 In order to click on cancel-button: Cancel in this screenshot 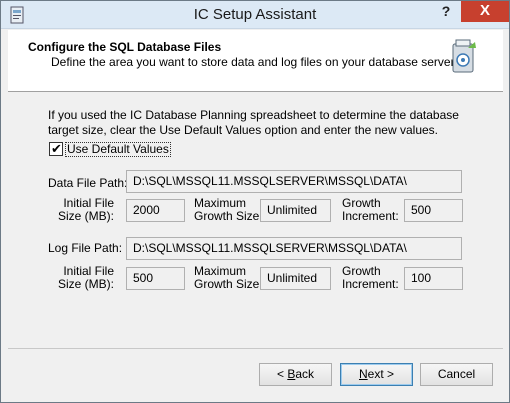, I will do `click(456, 374)`.